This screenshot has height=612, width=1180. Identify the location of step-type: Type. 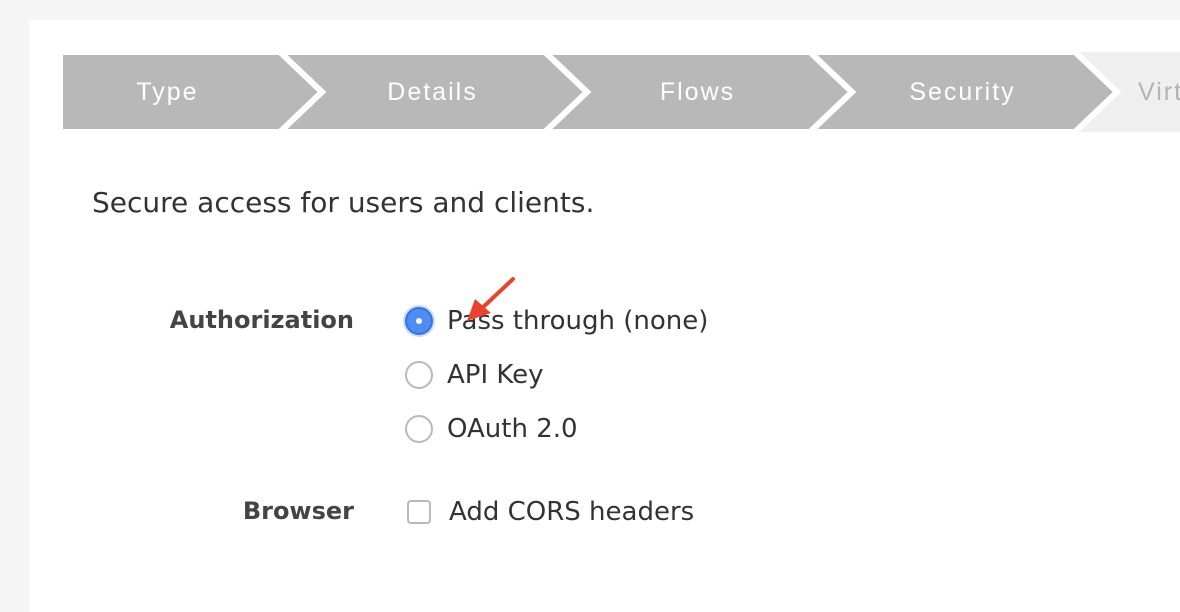
(167, 92).